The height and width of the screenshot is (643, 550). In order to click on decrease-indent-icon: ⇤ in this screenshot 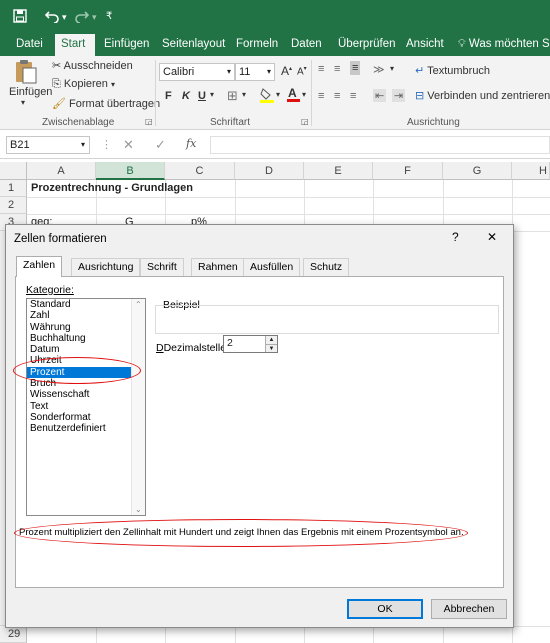, I will do `click(380, 95)`.